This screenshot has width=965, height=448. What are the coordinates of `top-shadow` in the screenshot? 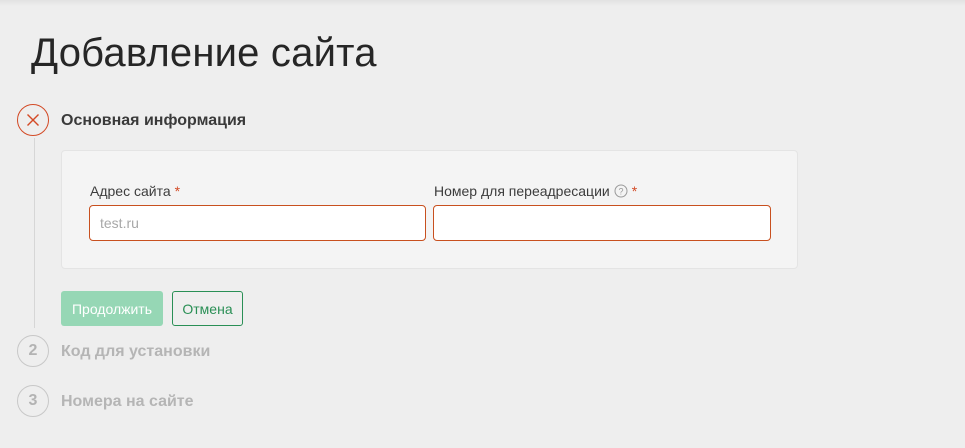 It's located at (482, 3).